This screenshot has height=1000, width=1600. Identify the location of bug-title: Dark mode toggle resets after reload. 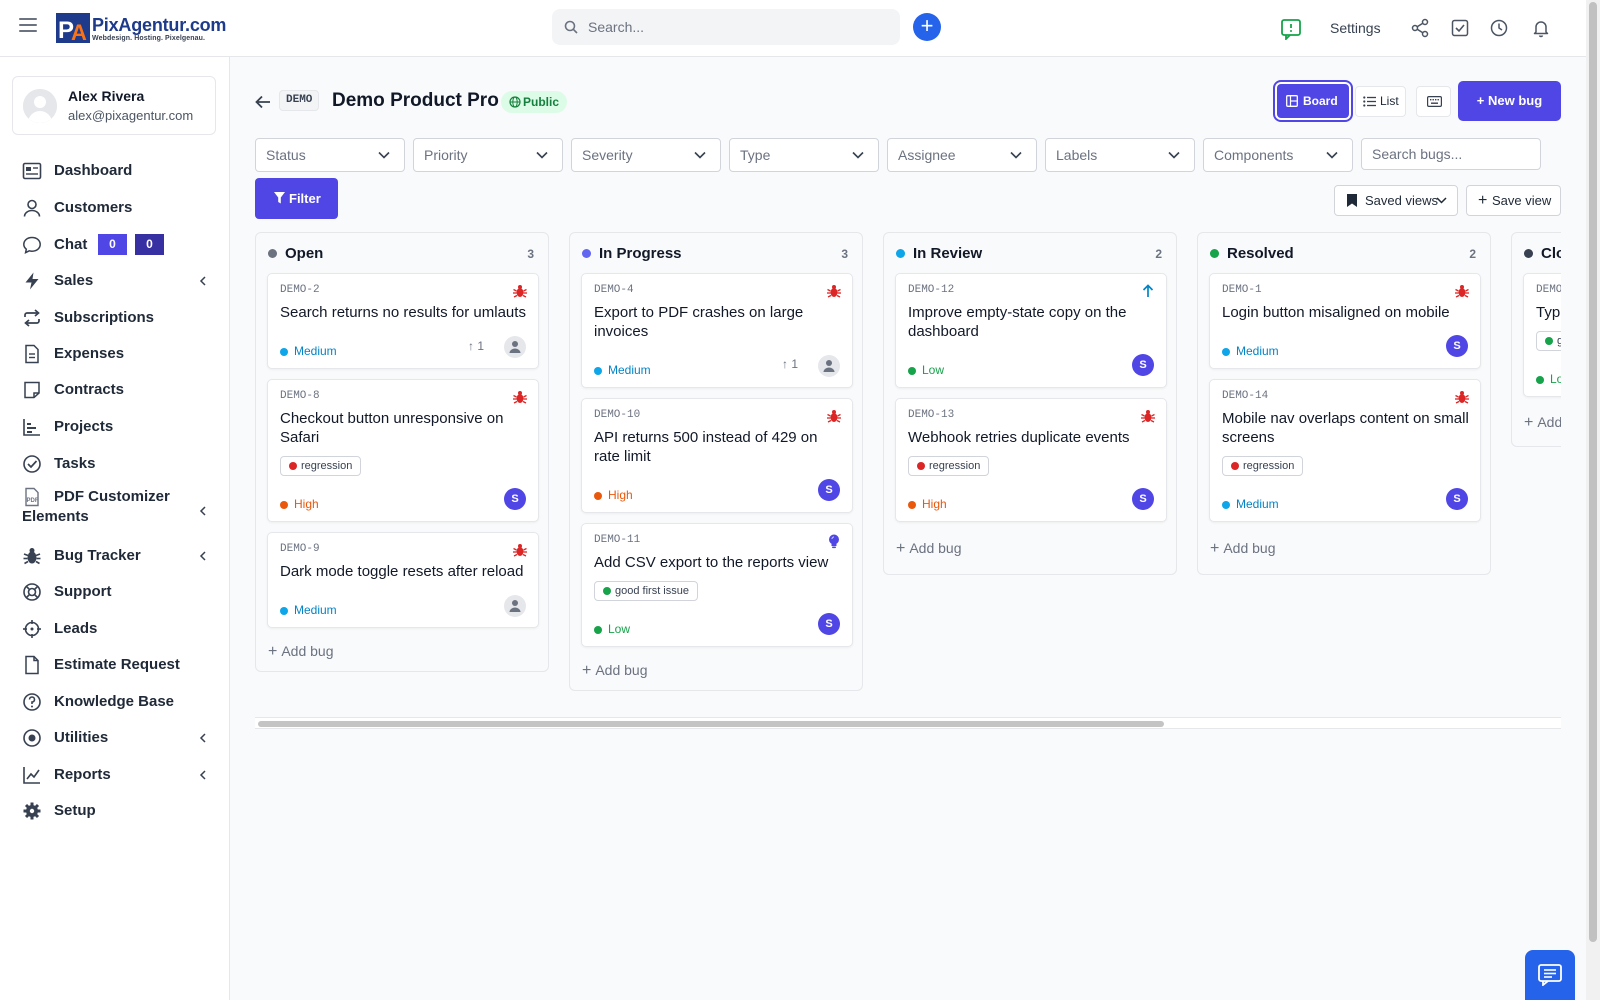
(402, 571).